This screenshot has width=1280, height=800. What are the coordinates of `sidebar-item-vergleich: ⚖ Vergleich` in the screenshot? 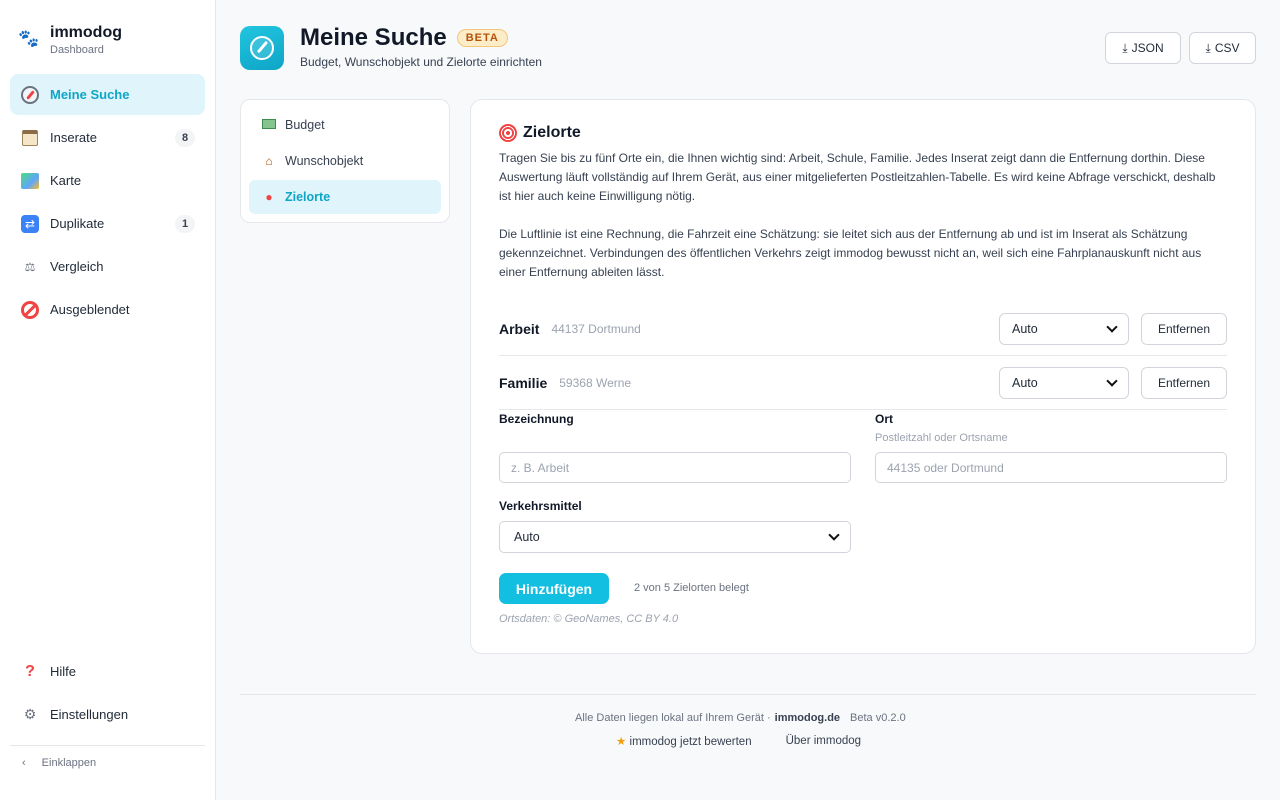 It's located at (107, 266).